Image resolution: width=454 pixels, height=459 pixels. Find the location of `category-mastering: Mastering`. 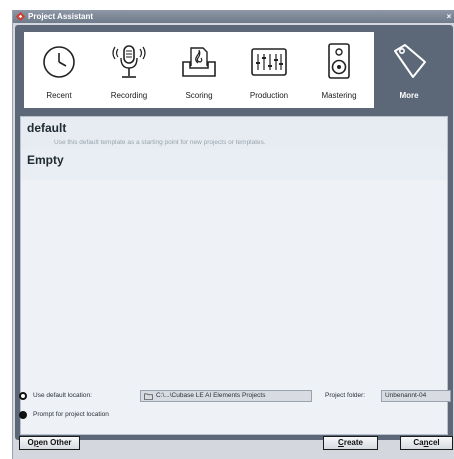

category-mastering: Mastering is located at coordinates (339, 70).